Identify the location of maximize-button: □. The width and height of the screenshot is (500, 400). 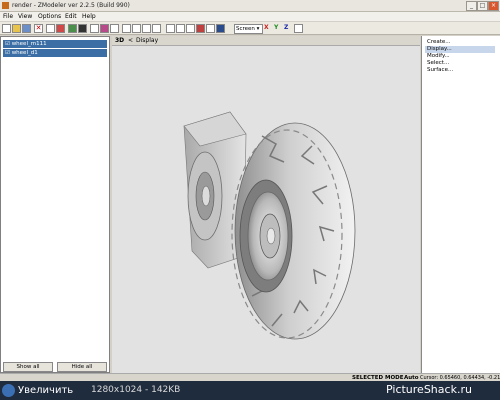
(482, 6).